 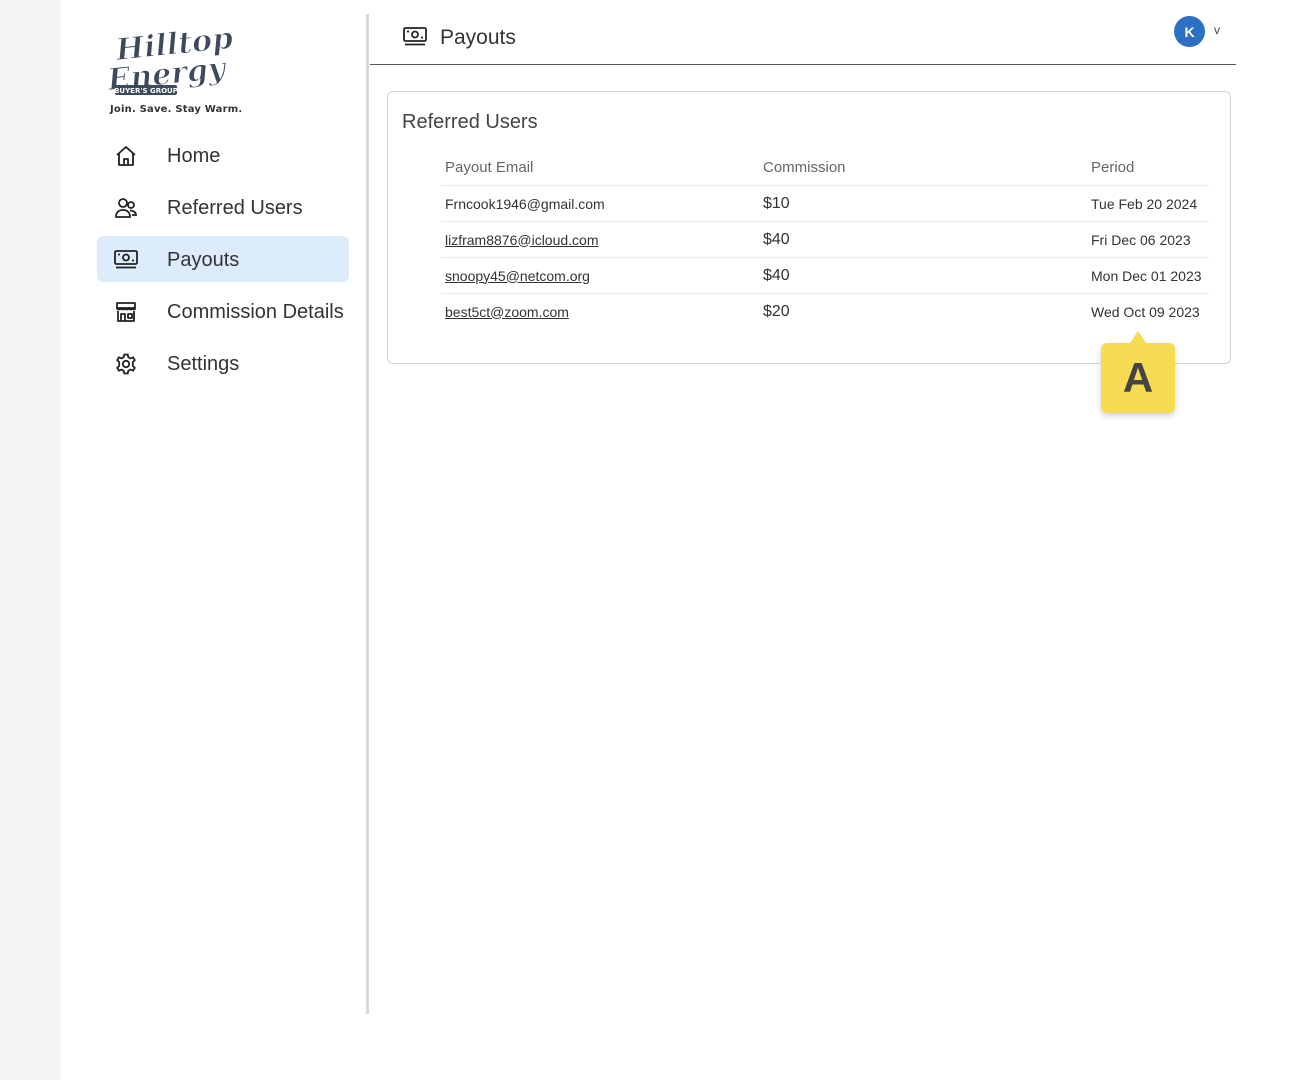 What do you see at coordinates (367, 514) in the screenshot?
I see `sidebar-divider` at bounding box center [367, 514].